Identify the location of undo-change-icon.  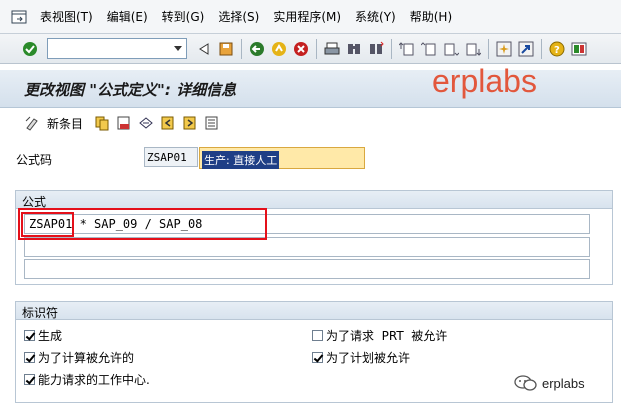
(146, 123).